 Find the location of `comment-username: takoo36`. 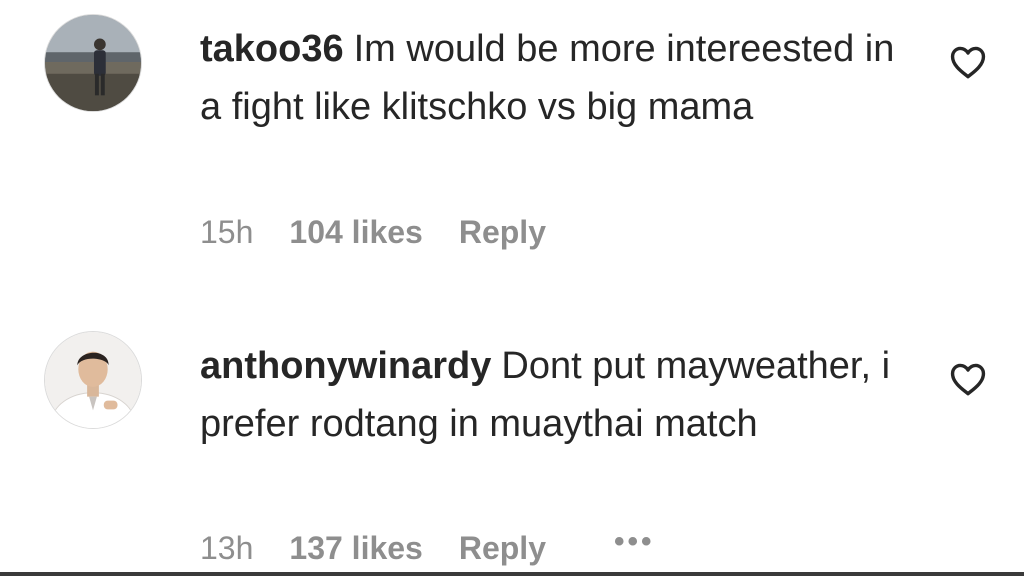

comment-username: takoo36 is located at coordinates (272, 49).